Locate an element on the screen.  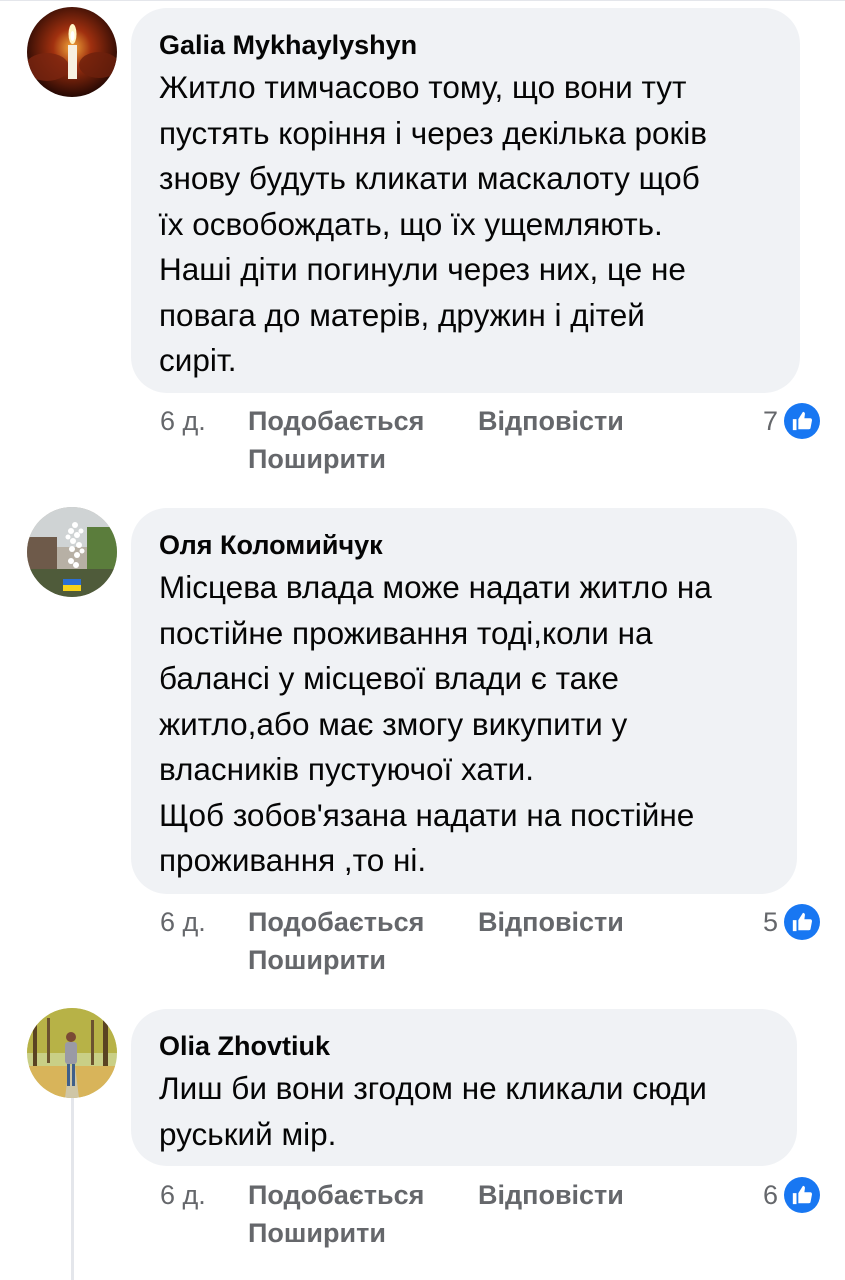
thread-line is located at coordinates (72, 1189).